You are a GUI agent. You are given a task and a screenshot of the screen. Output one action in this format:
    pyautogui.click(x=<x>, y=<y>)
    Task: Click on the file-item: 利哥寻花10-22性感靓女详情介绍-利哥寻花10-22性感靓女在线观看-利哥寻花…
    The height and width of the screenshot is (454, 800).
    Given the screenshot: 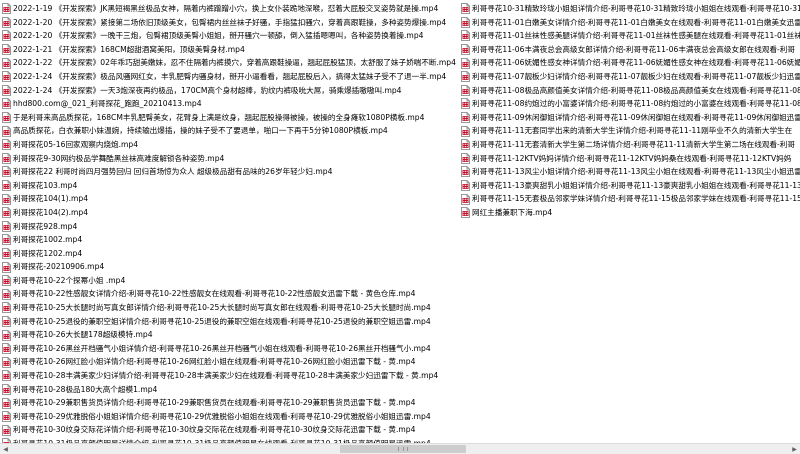 What is the action you would take?
    pyautogui.click(x=231, y=294)
    